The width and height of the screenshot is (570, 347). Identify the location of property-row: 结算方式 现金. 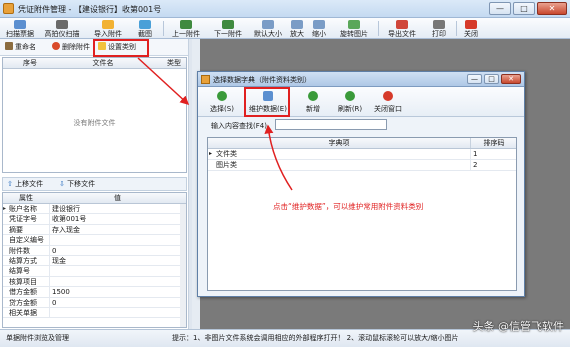
(94, 261).